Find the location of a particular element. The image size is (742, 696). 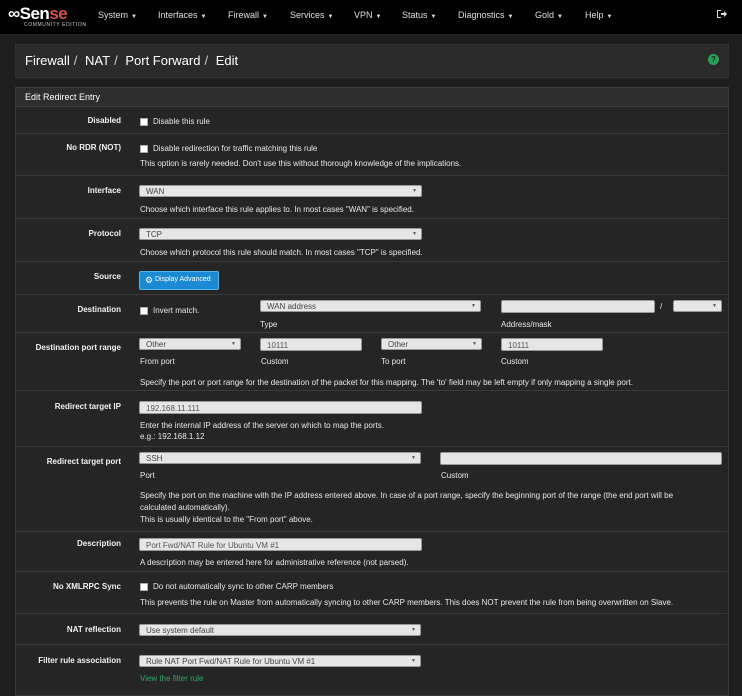

disabled-checkbox is located at coordinates (144, 122).